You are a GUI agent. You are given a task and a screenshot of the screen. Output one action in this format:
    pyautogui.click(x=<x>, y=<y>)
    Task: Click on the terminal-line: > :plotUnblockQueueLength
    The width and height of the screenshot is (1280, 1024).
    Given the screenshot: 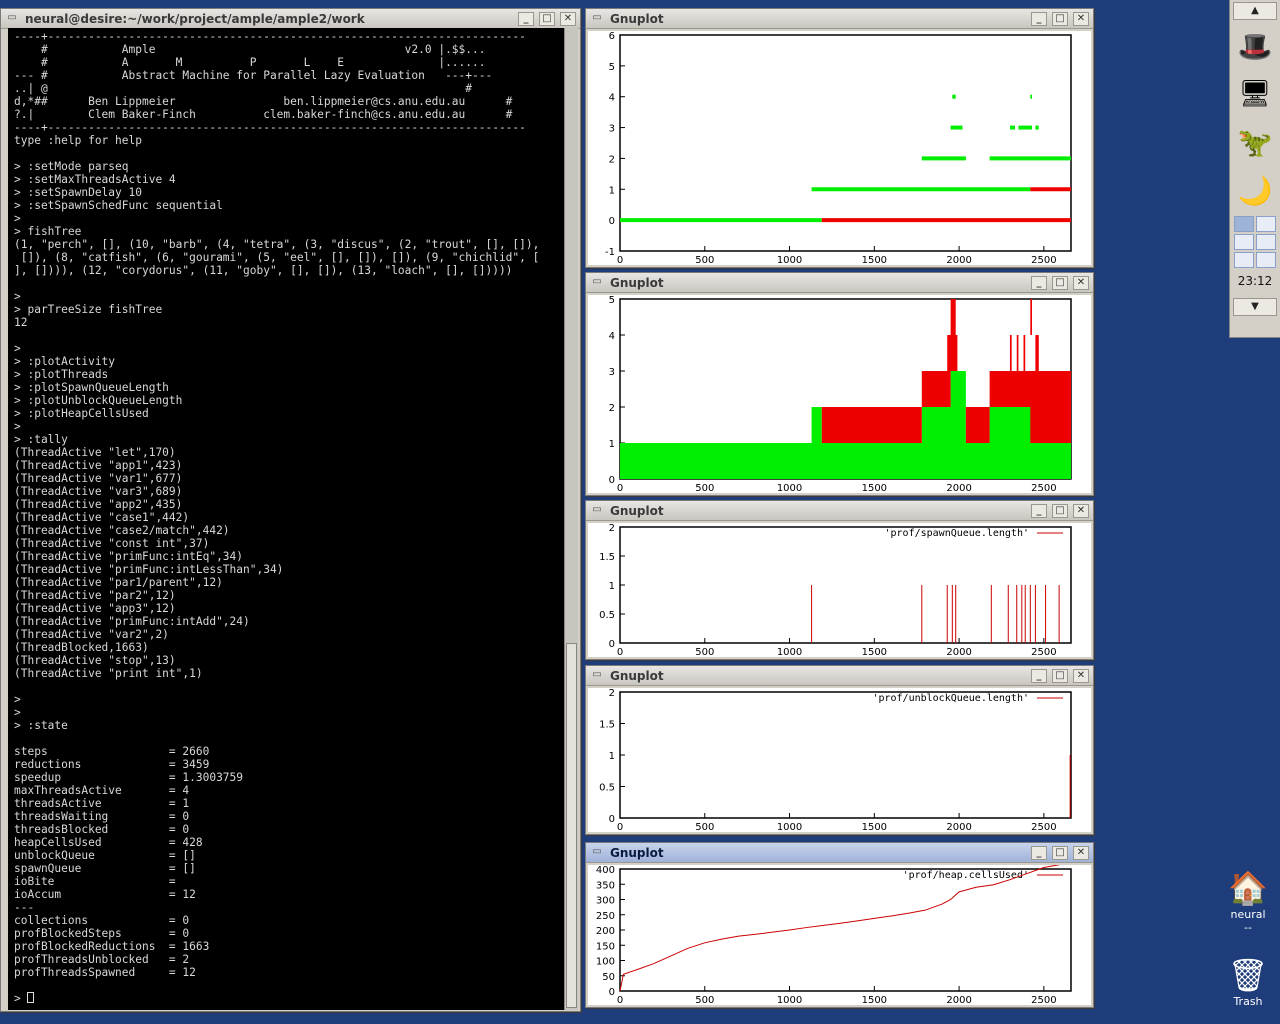 What is the action you would take?
    pyautogui.click(x=98, y=400)
    